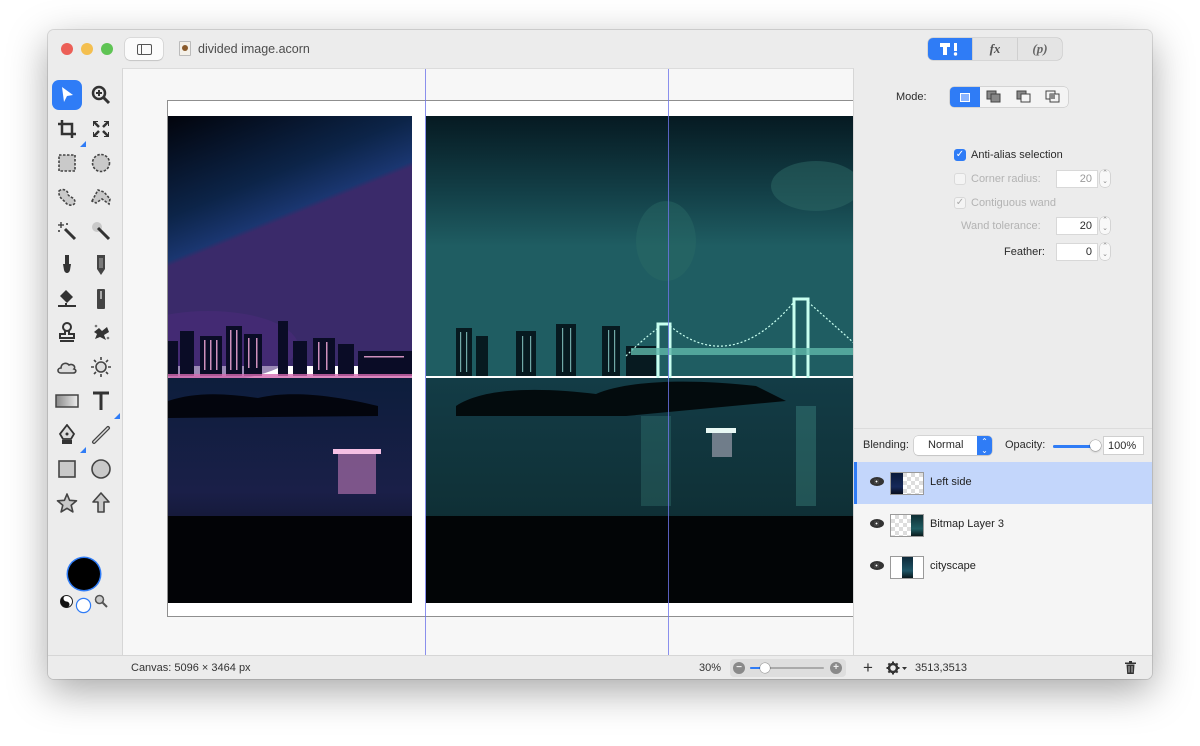 This screenshot has height=746, width=1200. Describe the element at coordinates (960, 155) in the screenshot. I see `anti-alias-checkbox: ✓` at that location.